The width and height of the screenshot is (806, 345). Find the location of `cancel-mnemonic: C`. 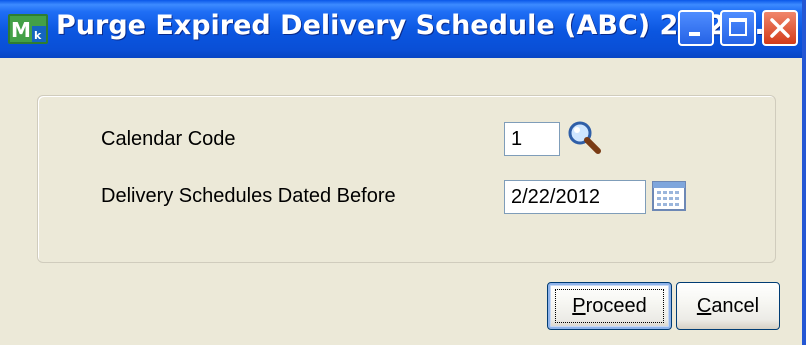

cancel-mnemonic: C is located at coordinates (704, 306).